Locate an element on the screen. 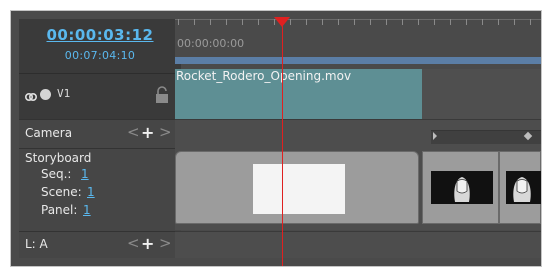  visibility-toggle-icon is located at coordinates (31, 95).